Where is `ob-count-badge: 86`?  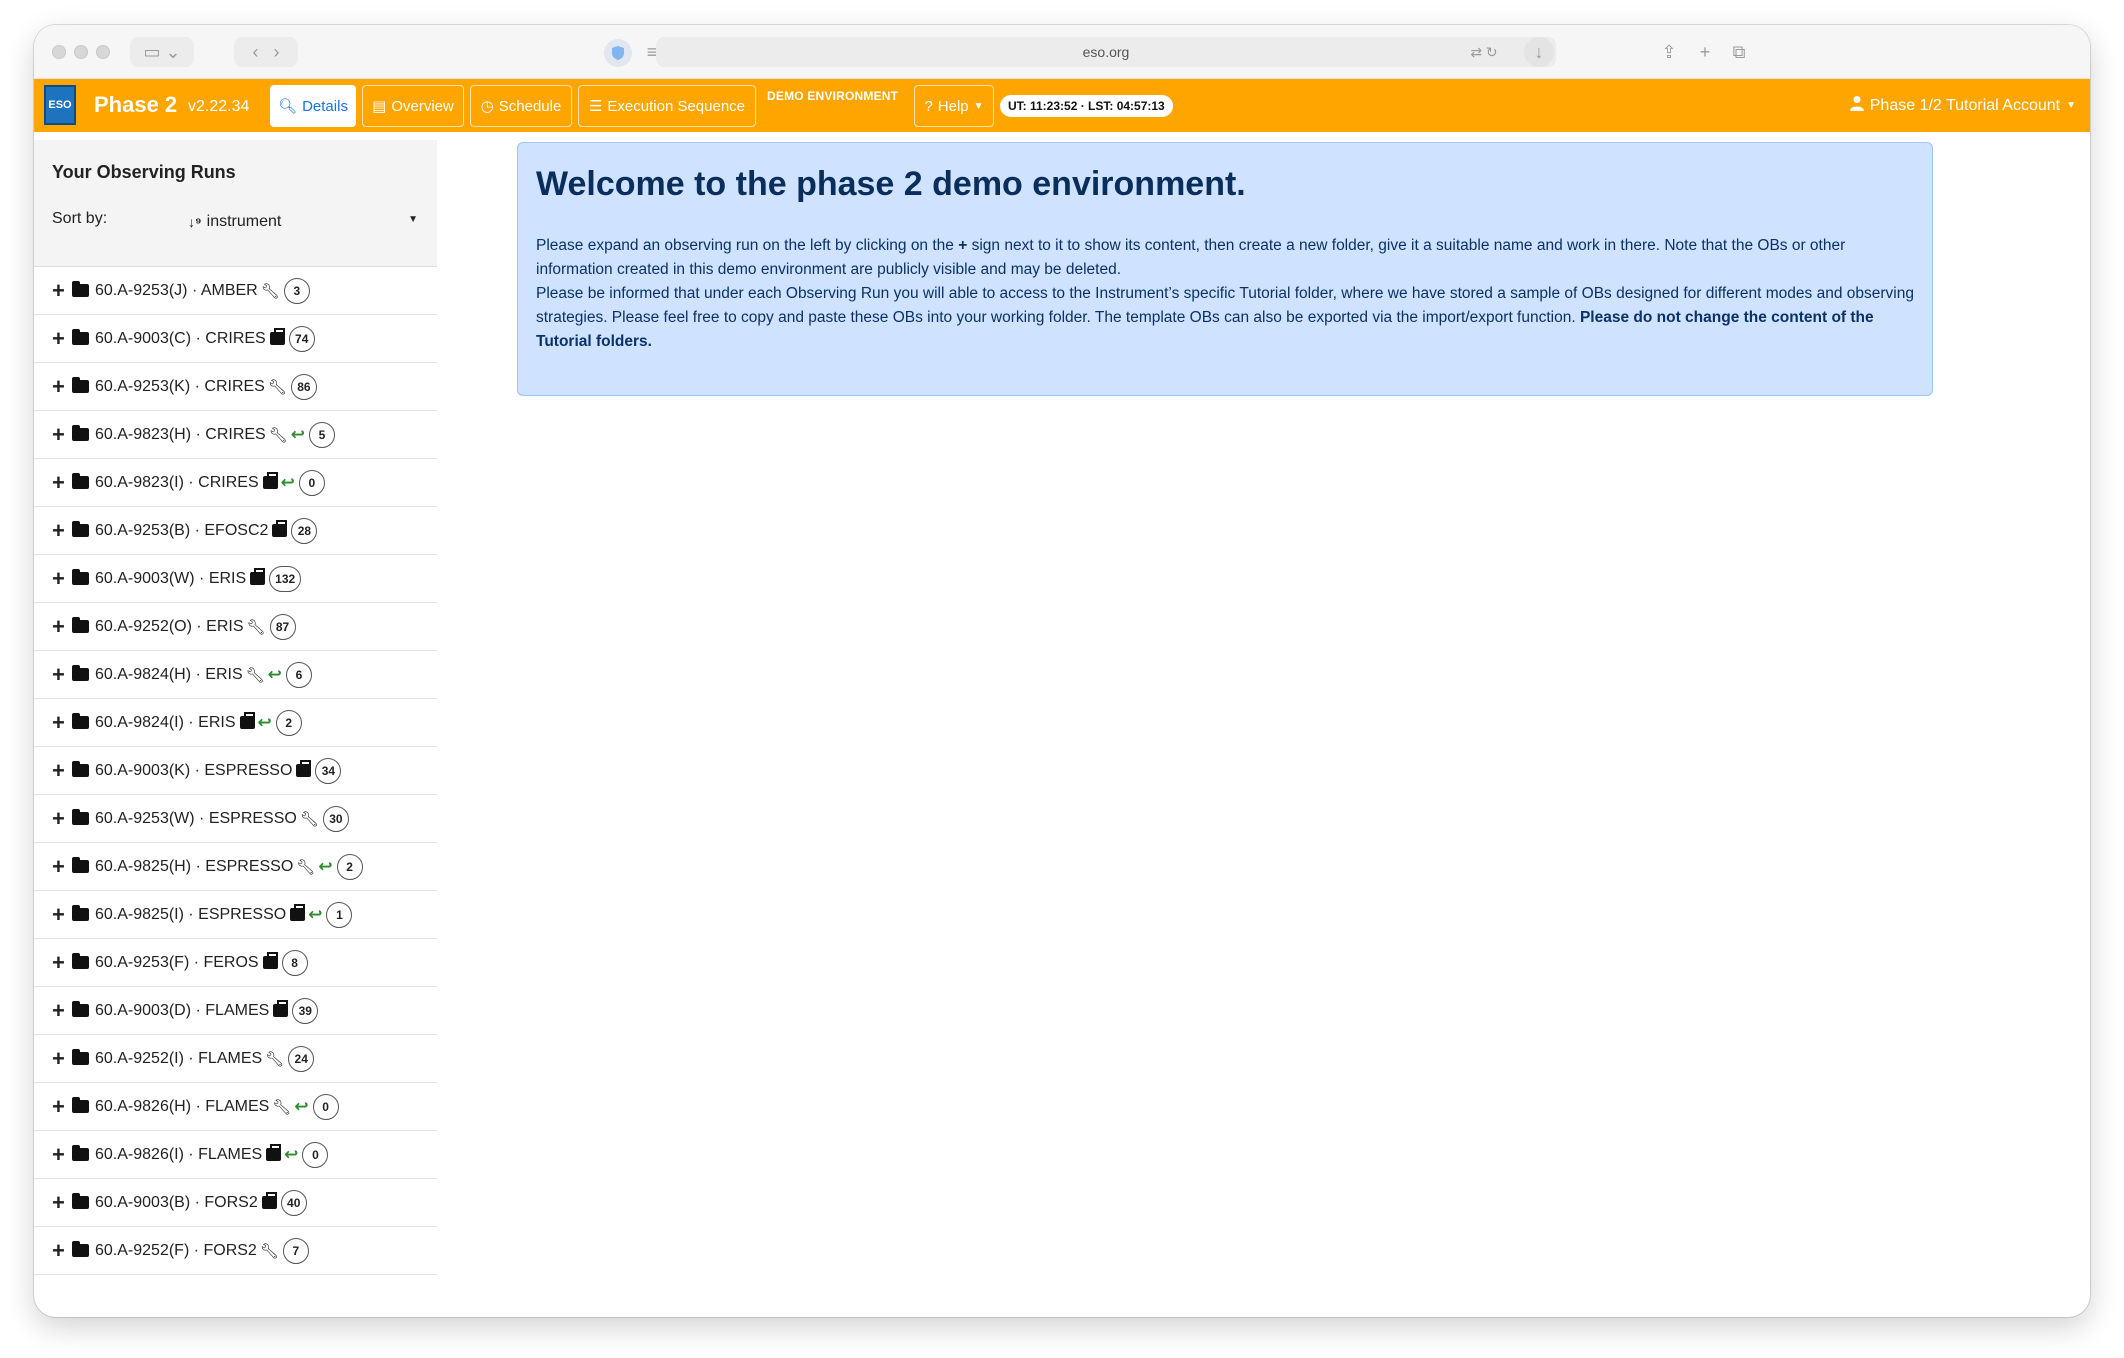
ob-count-badge: 86 is located at coordinates (303, 386).